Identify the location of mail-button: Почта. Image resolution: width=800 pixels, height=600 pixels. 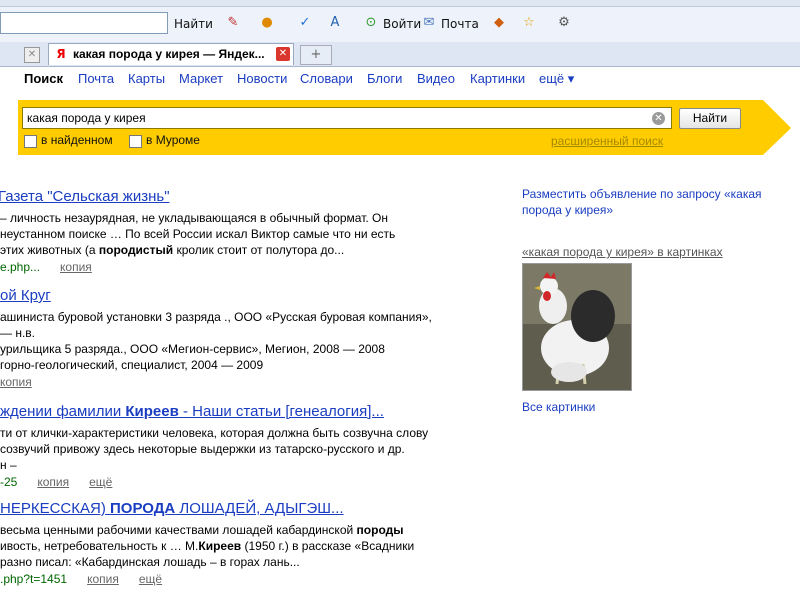
(460, 24).